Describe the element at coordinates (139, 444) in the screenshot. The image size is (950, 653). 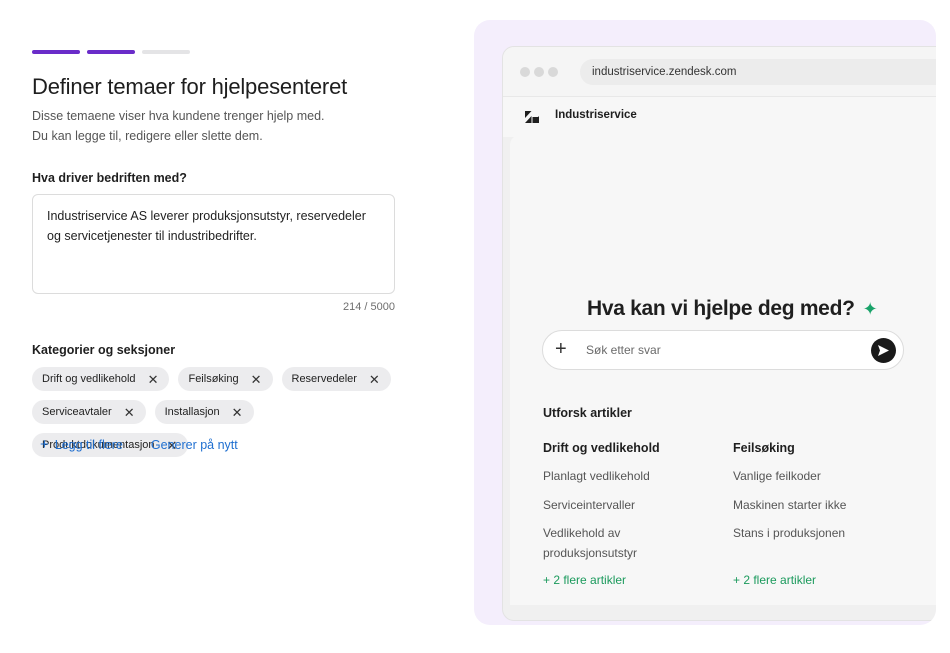
I see `category-actions: + Legg til flere Generer på nytt` at that location.